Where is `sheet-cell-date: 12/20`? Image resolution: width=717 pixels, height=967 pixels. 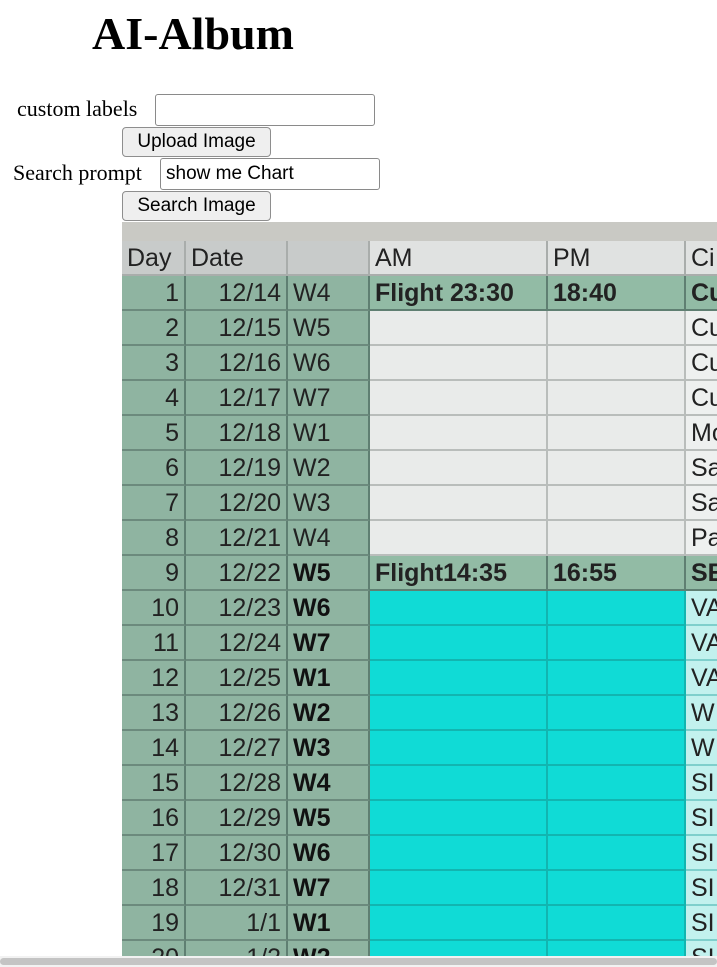 sheet-cell-date: 12/20 is located at coordinates (237, 503).